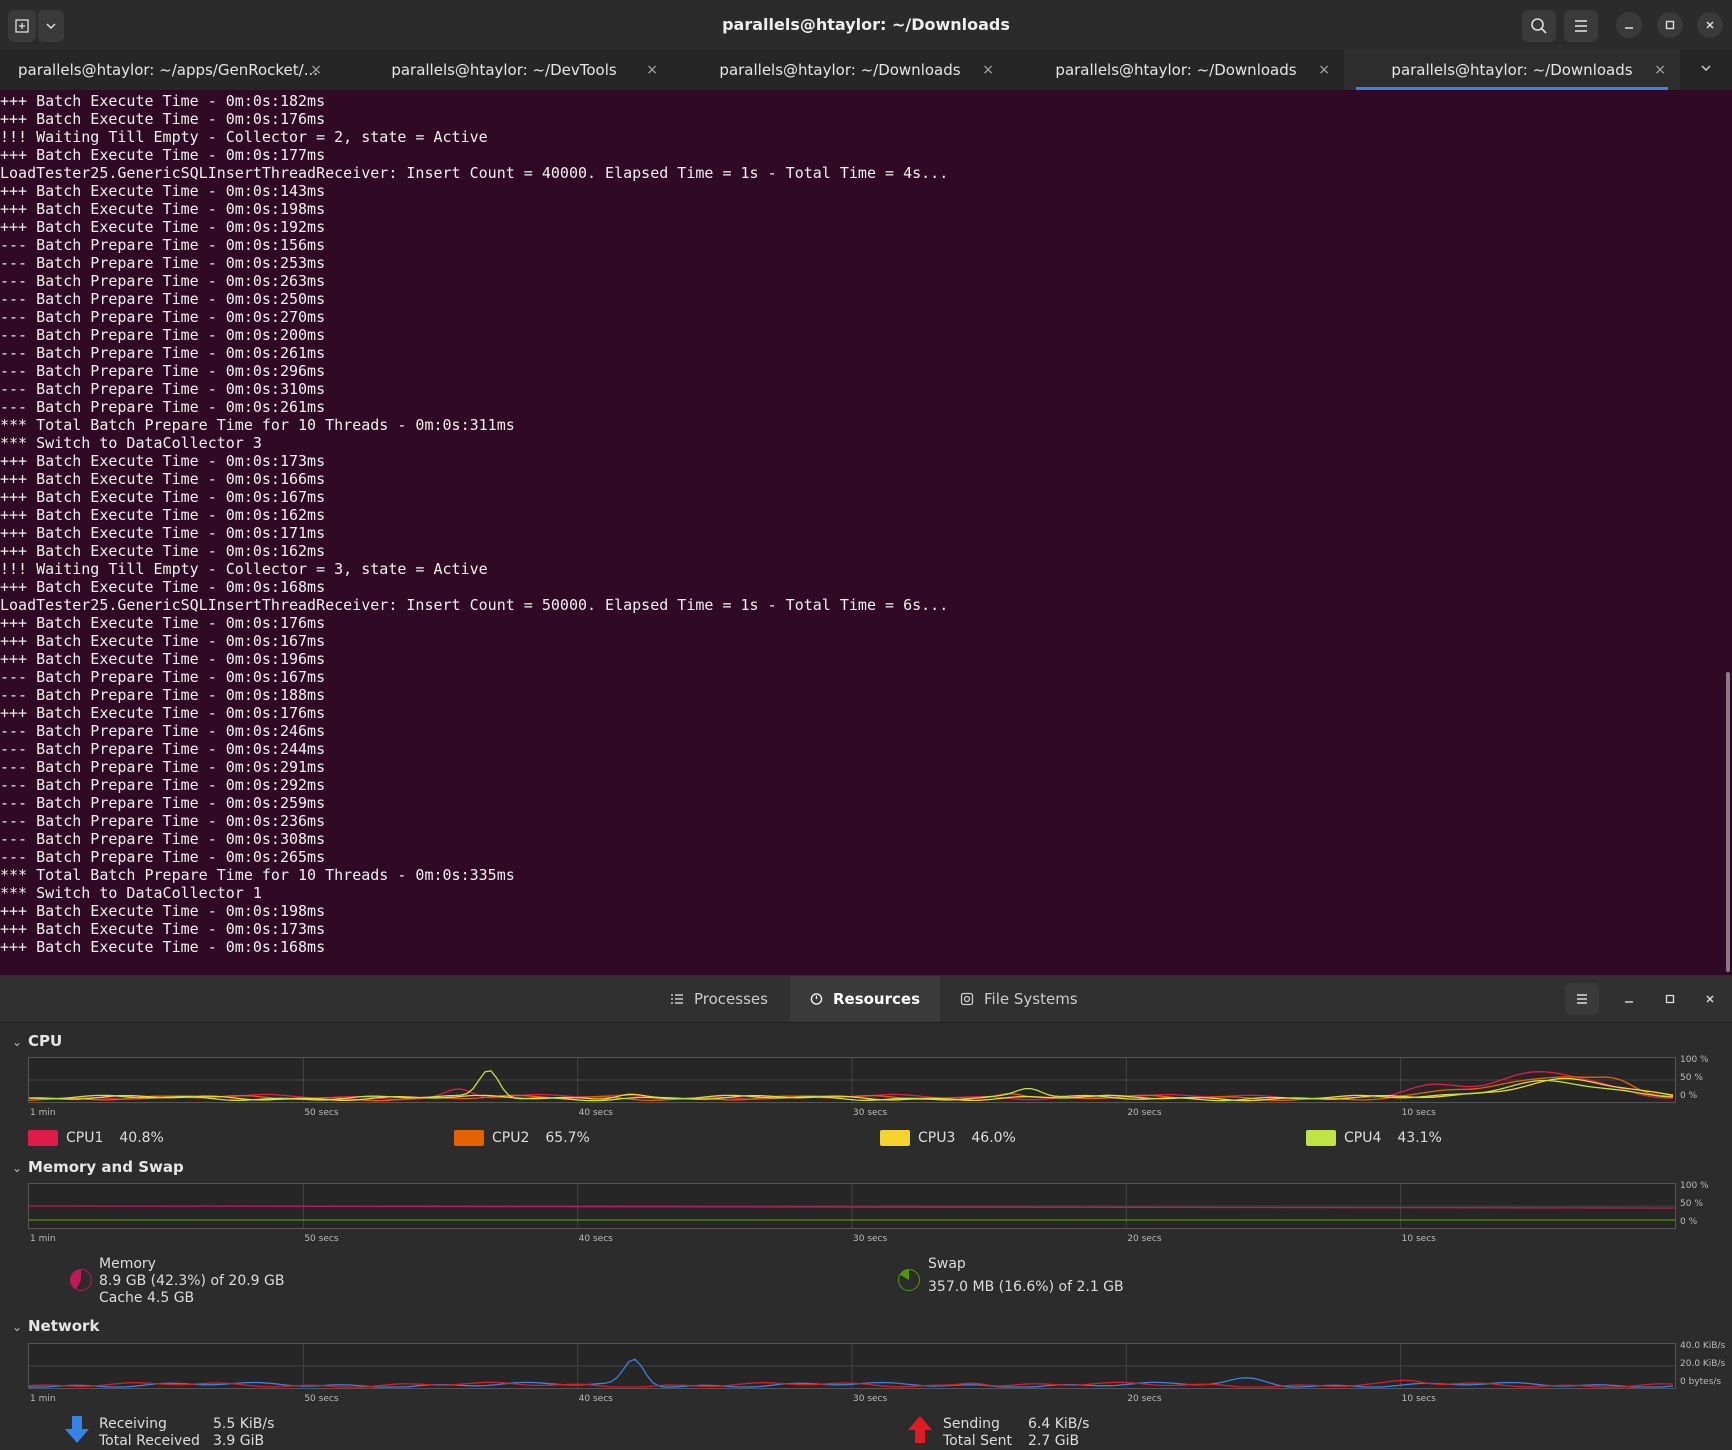  I want to click on minimize-button, so click(1629, 25).